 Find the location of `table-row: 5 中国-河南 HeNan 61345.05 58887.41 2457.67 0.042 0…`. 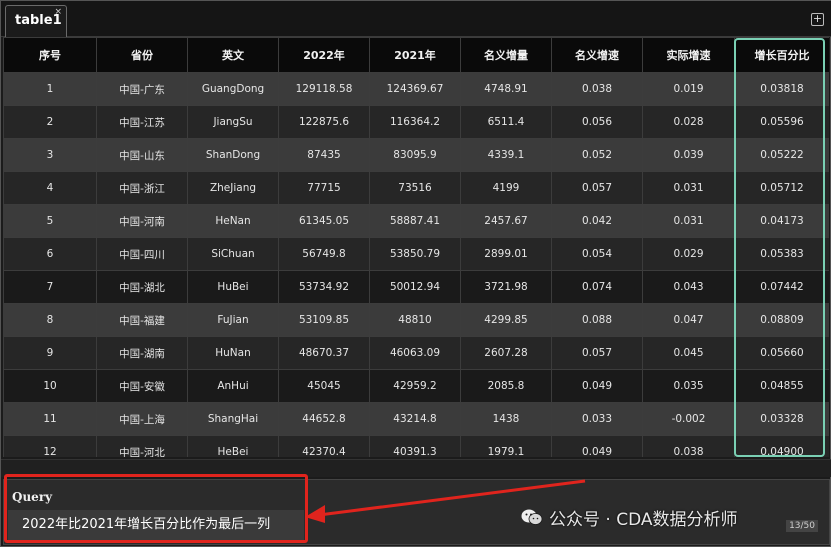

table-row: 5 中国-河南 HeNan 61345.05 58887.41 2457.67 0.042 0… is located at coordinates (416, 221).